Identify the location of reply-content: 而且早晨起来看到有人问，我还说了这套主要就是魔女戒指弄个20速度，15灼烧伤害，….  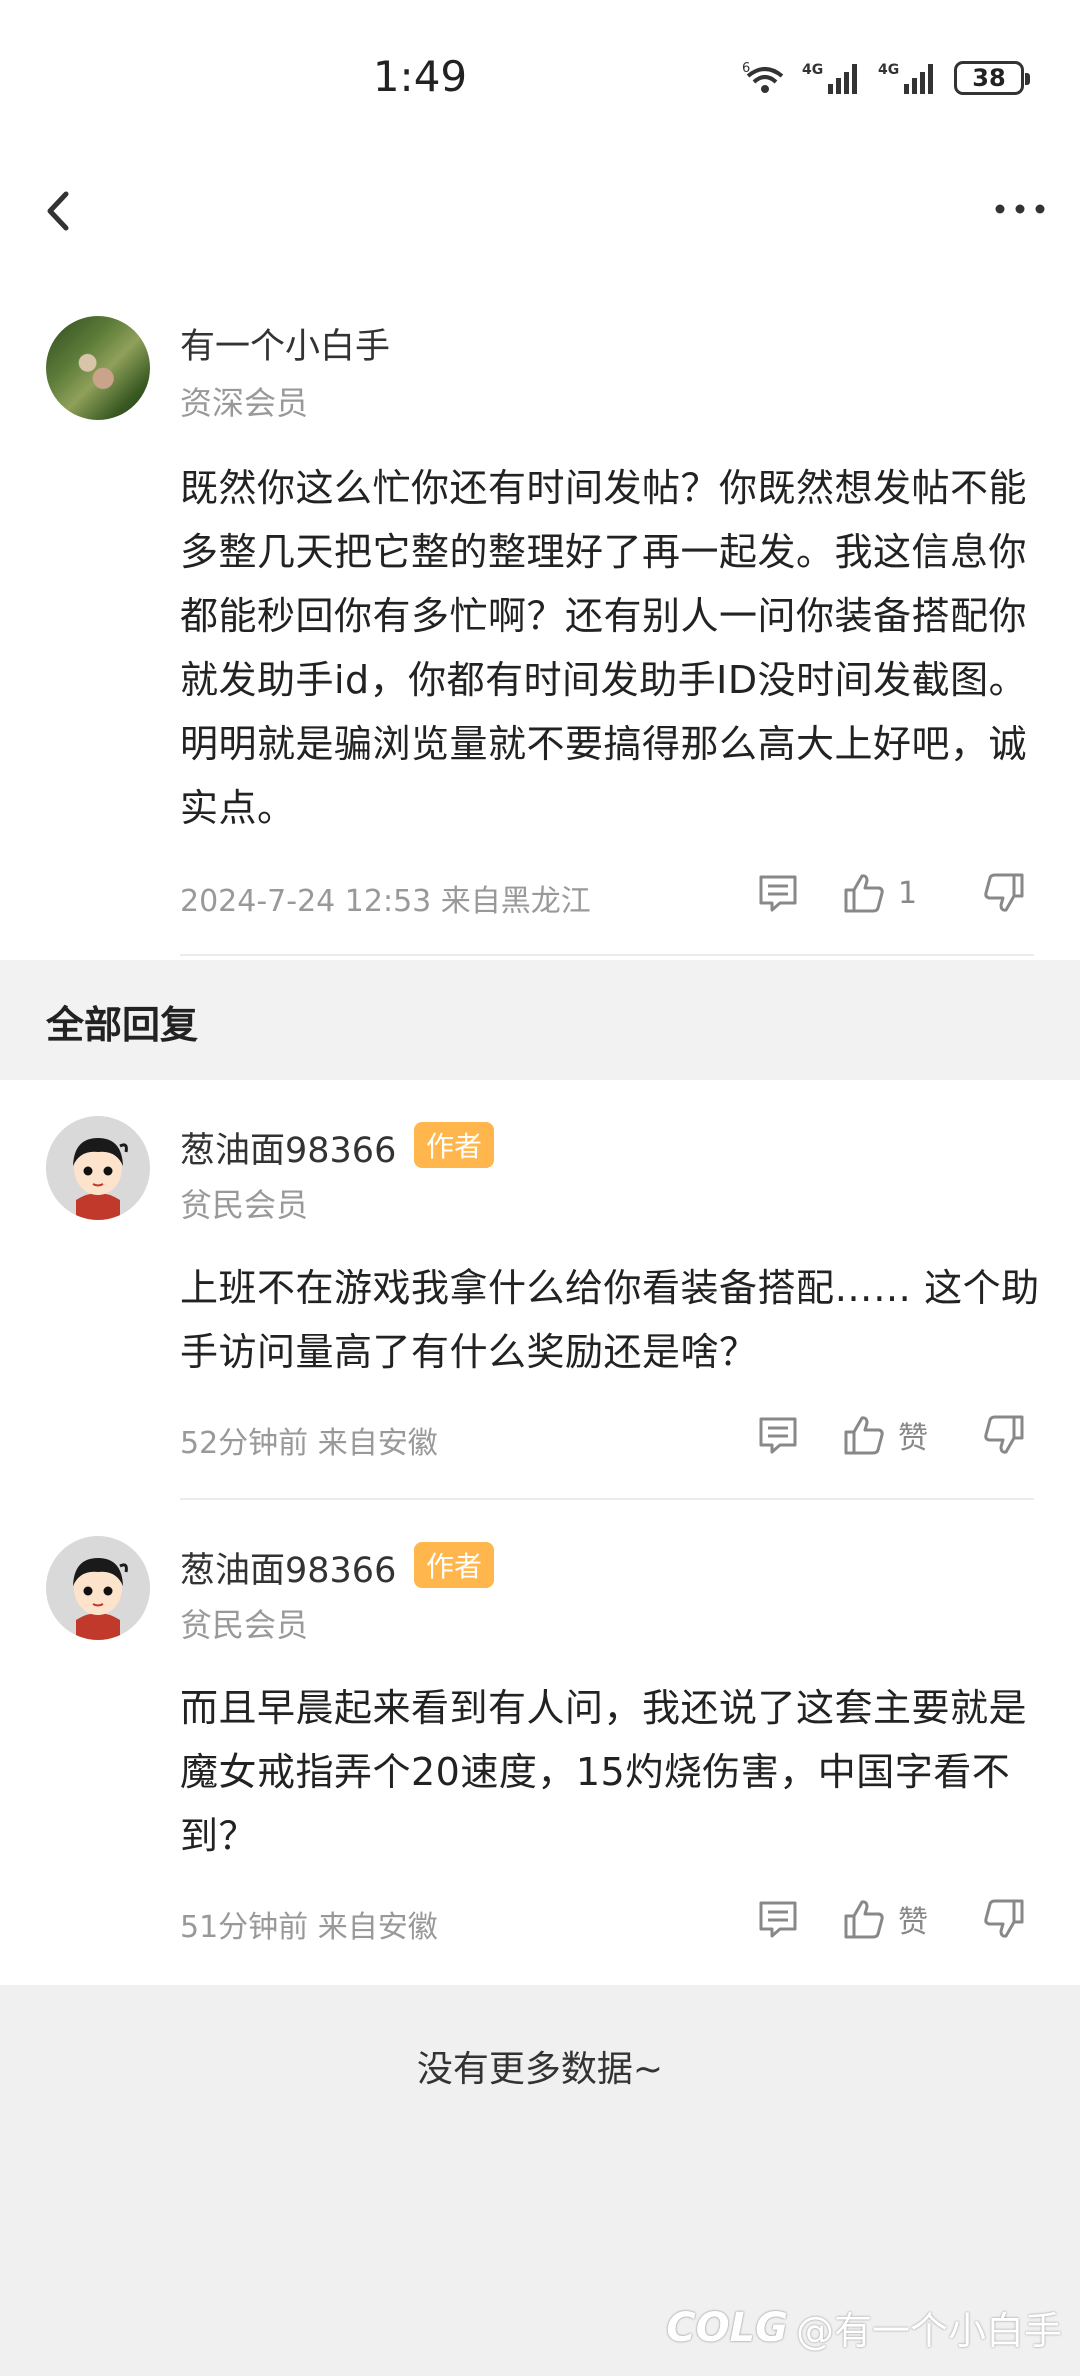
(604, 1772).